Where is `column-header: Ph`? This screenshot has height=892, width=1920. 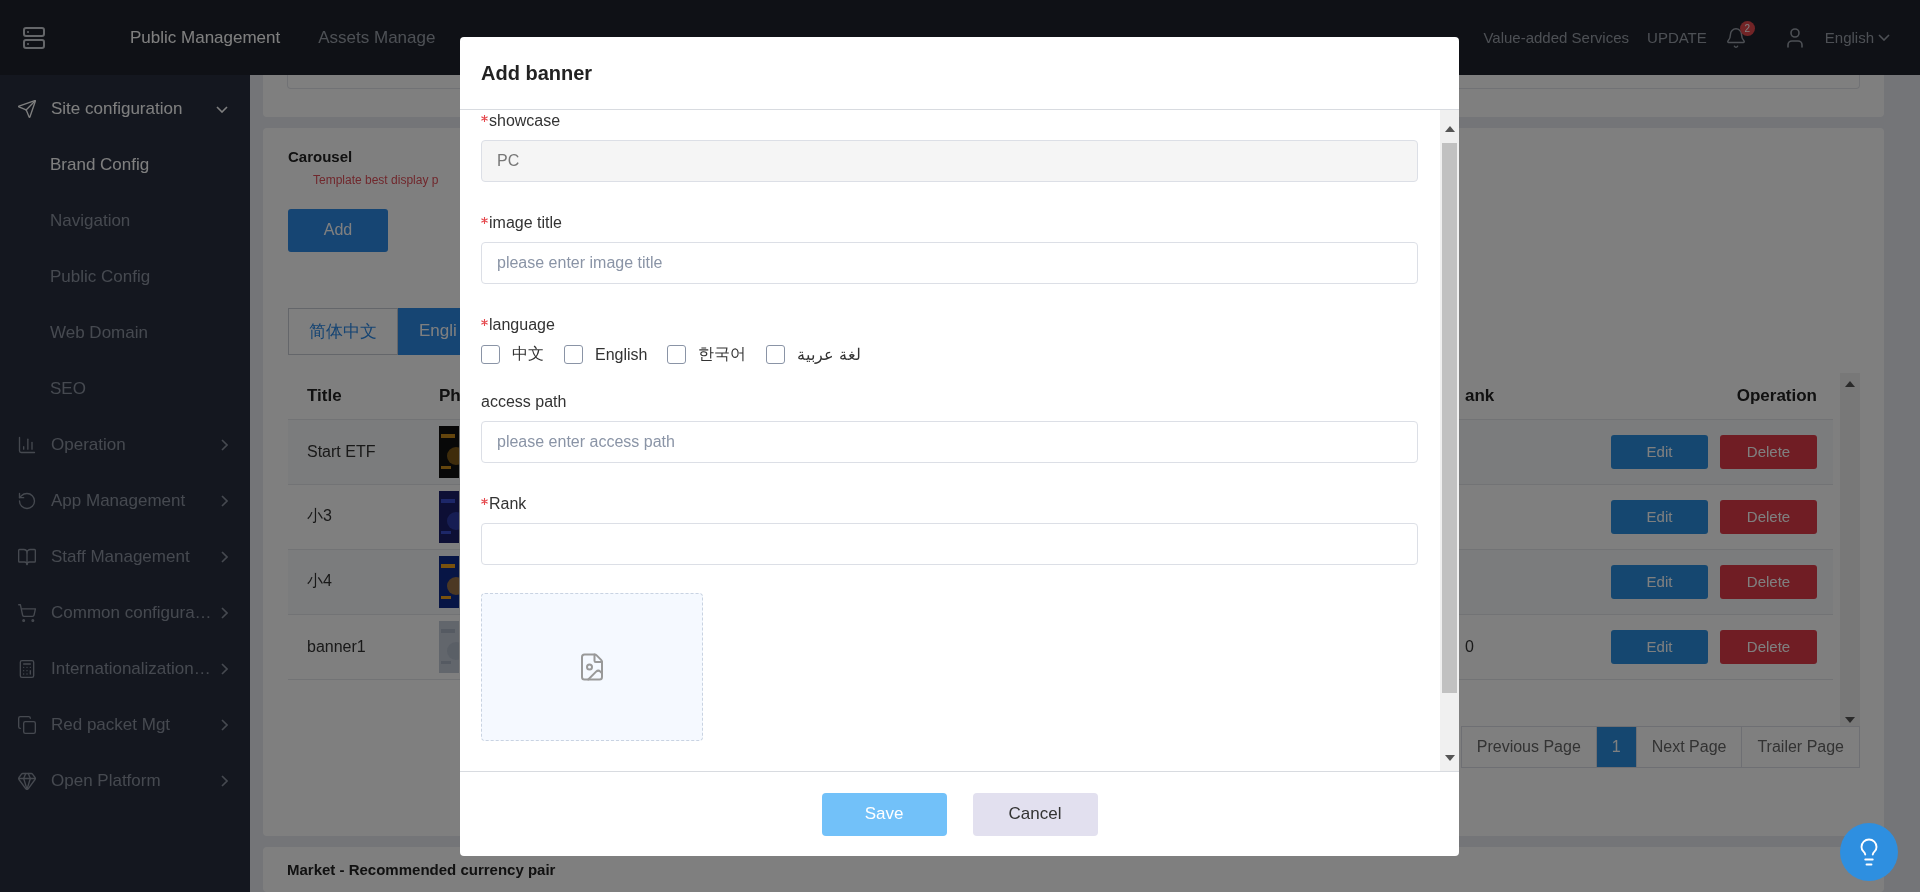
column-header: Ph is located at coordinates (450, 395).